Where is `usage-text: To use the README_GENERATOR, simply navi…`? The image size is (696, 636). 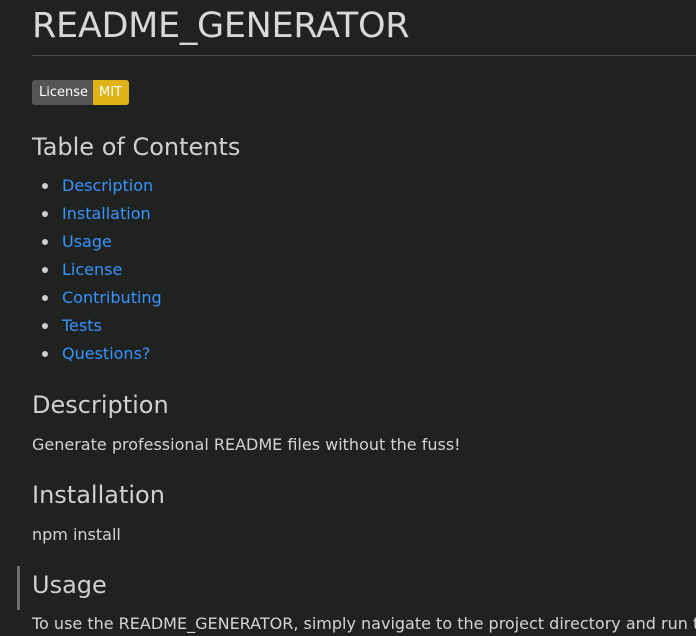
usage-text: To use the README_GENERATOR, simply navi… is located at coordinates (364, 623).